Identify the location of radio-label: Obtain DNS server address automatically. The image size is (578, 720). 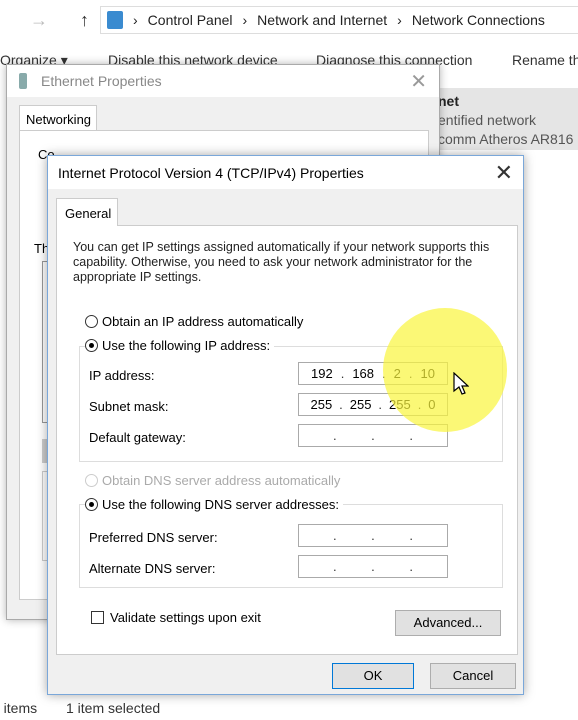
(221, 480).